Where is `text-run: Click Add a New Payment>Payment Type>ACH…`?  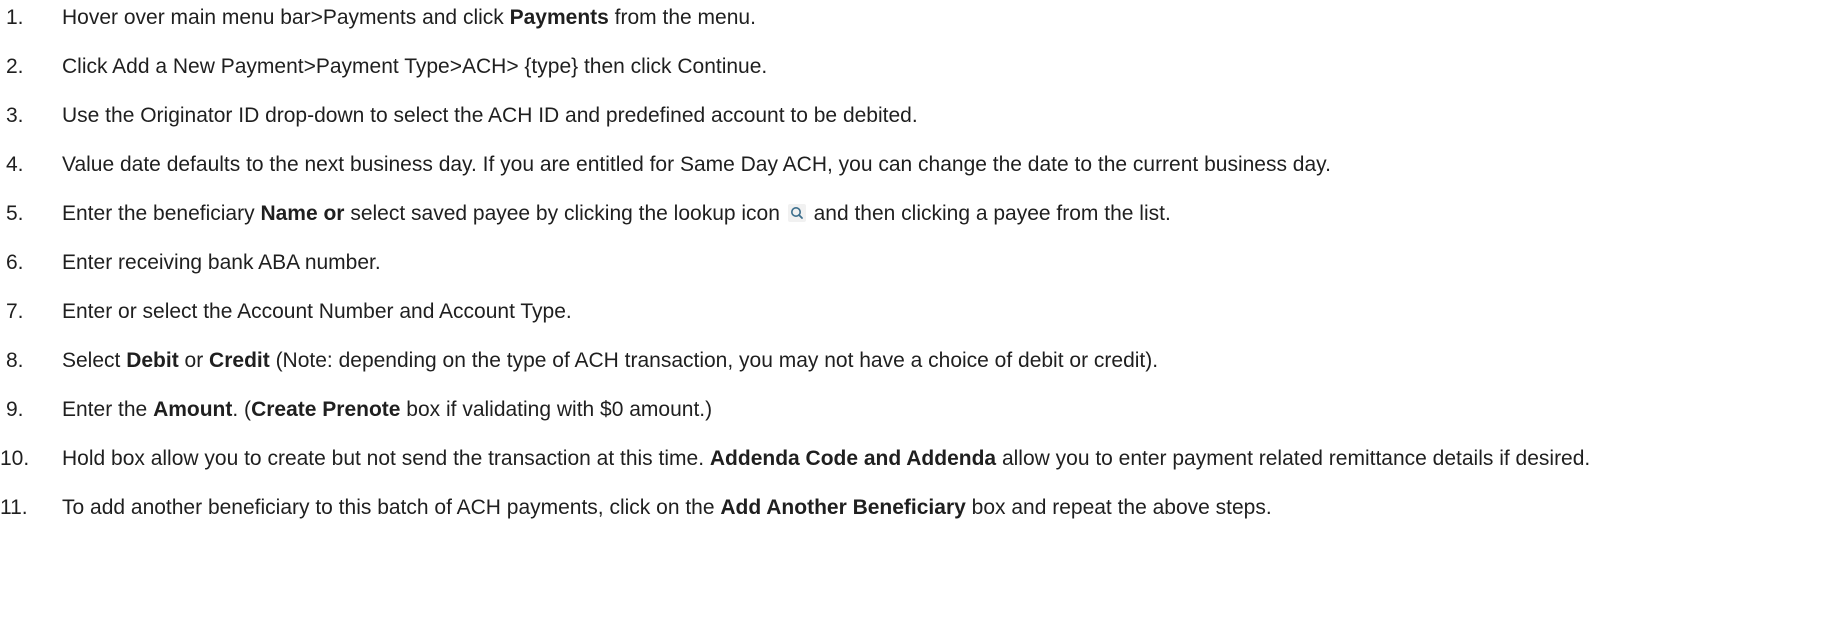 text-run: Click Add a New Payment>Payment Type>ACH… is located at coordinates (415, 66).